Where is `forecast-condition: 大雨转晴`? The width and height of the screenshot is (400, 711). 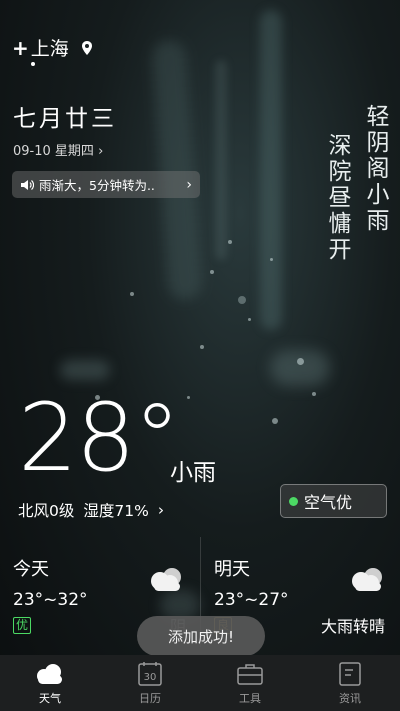 forecast-condition: 大雨转晴 is located at coordinates (353, 626).